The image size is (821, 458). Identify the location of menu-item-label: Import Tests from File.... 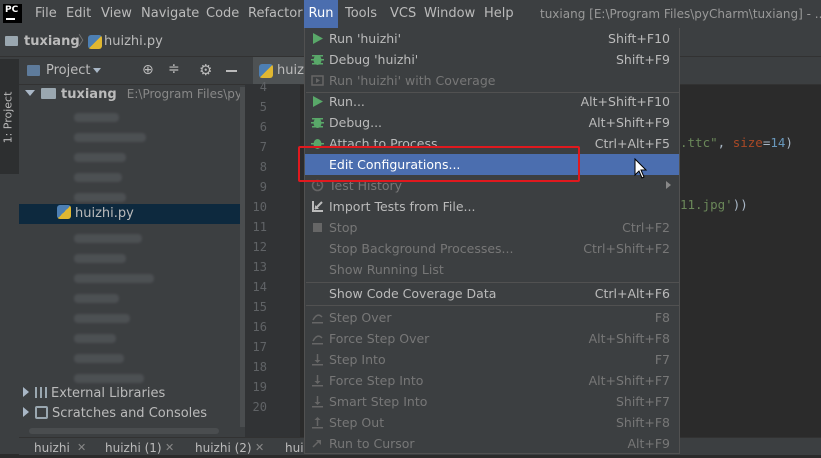
(402, 206).